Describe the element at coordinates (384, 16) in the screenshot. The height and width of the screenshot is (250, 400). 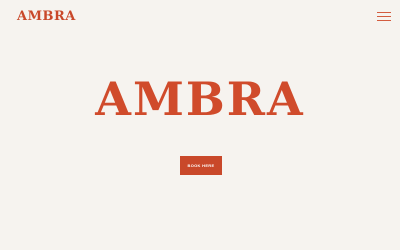
I see `menu-button` at that location.